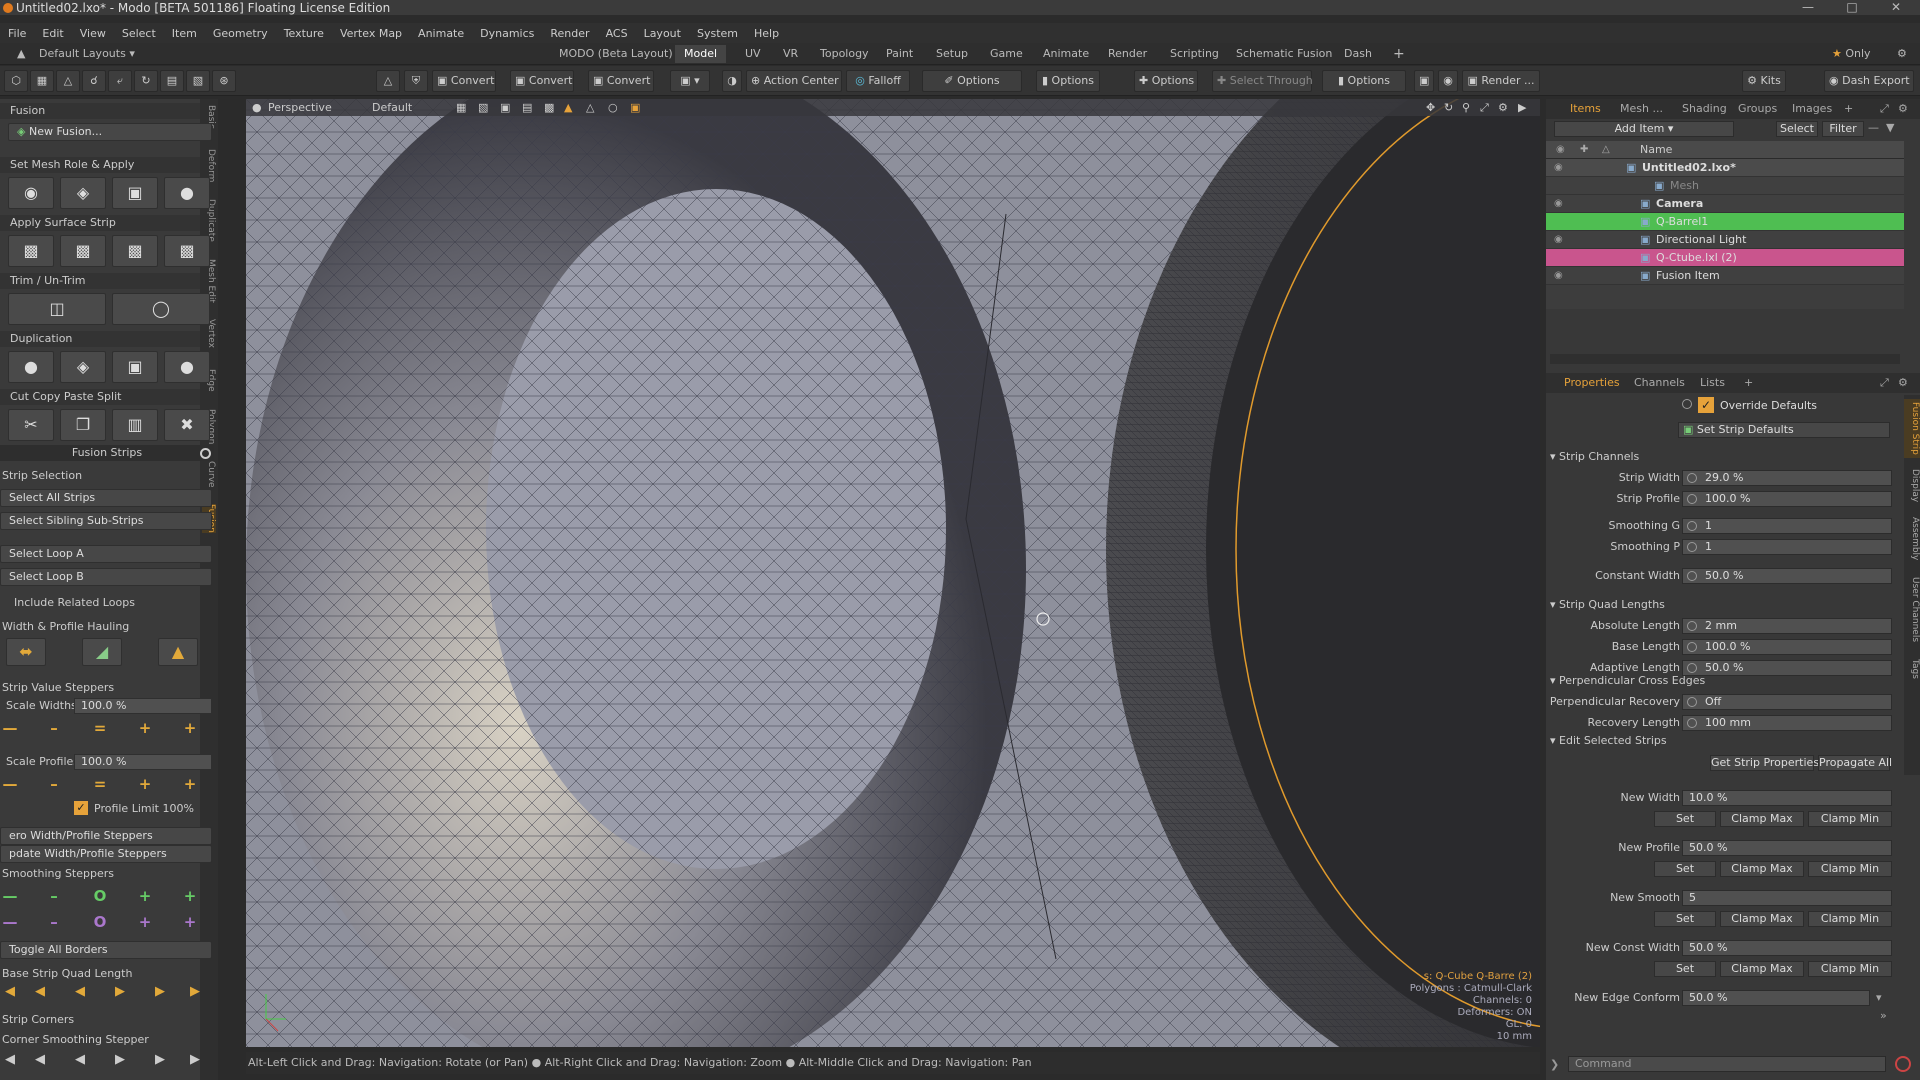 The width and height of the screenshot is (1920, 1080). Describe the element at coordinates (1855, 763) in the screenshot. I see `propagate-all-button: Propagate All` at that location.